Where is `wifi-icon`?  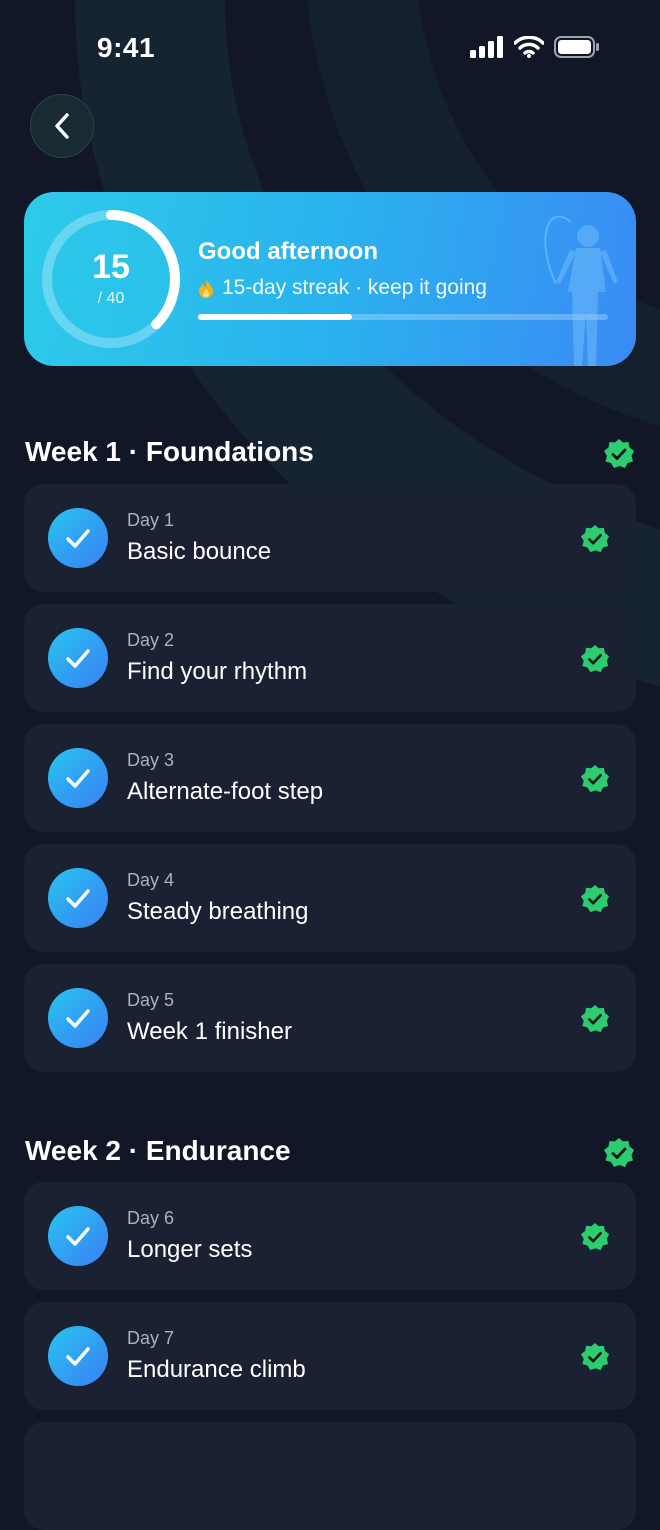 wifi-icon is located at coordinates (529, 47).